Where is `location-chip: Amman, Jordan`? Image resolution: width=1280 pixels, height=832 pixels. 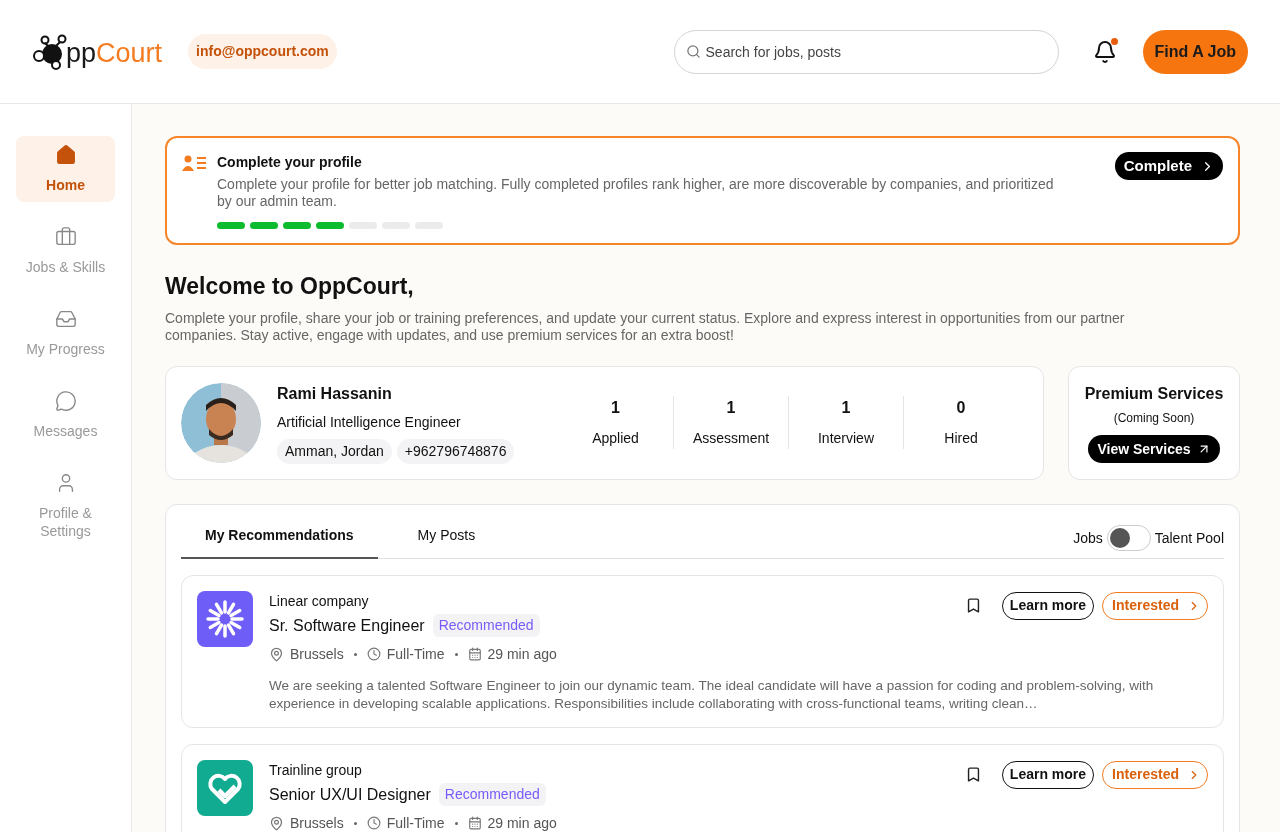
location-chip: Amman, Jordan is located at coordinates (334, 451).